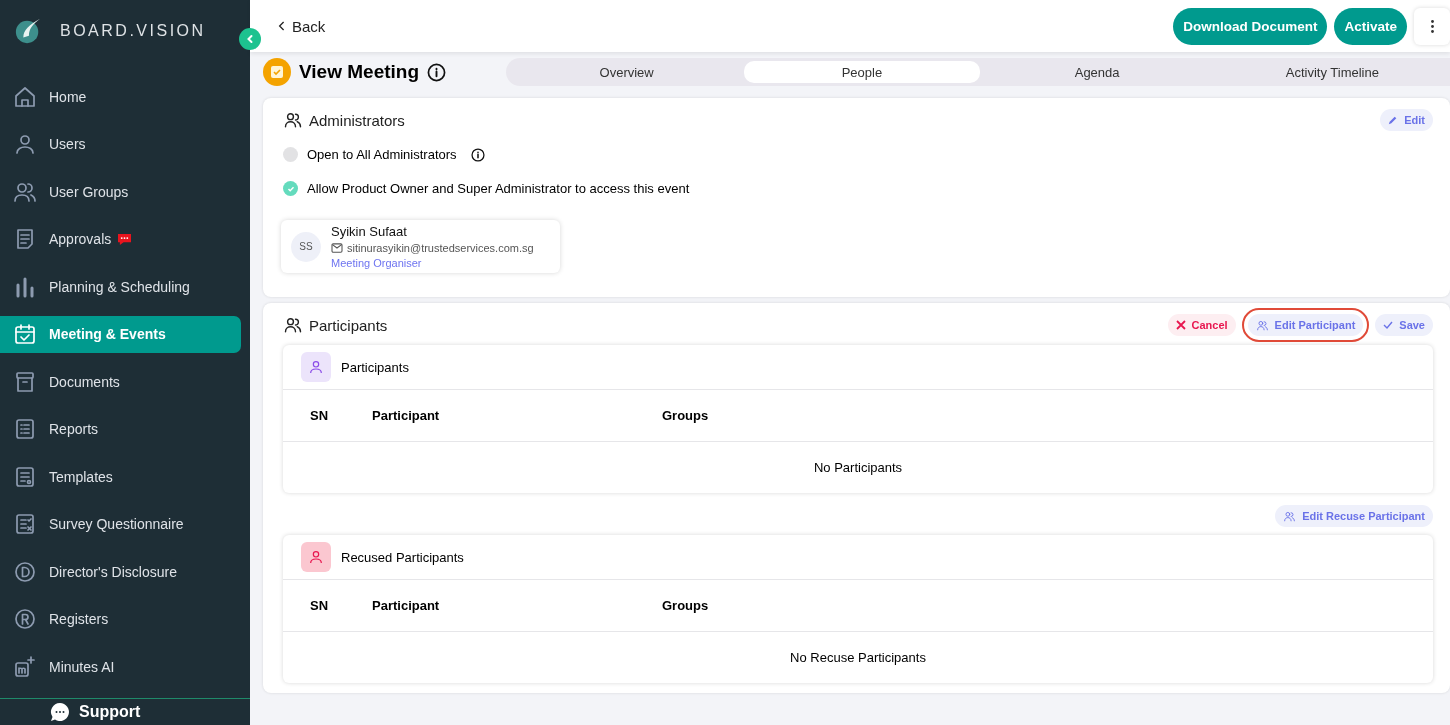 The height and width of the screenshot is (725, 1450). Describe the element at coordinates (120, 667) in the screenshot. I see `sidebar-item: Minutes AI` at that location.